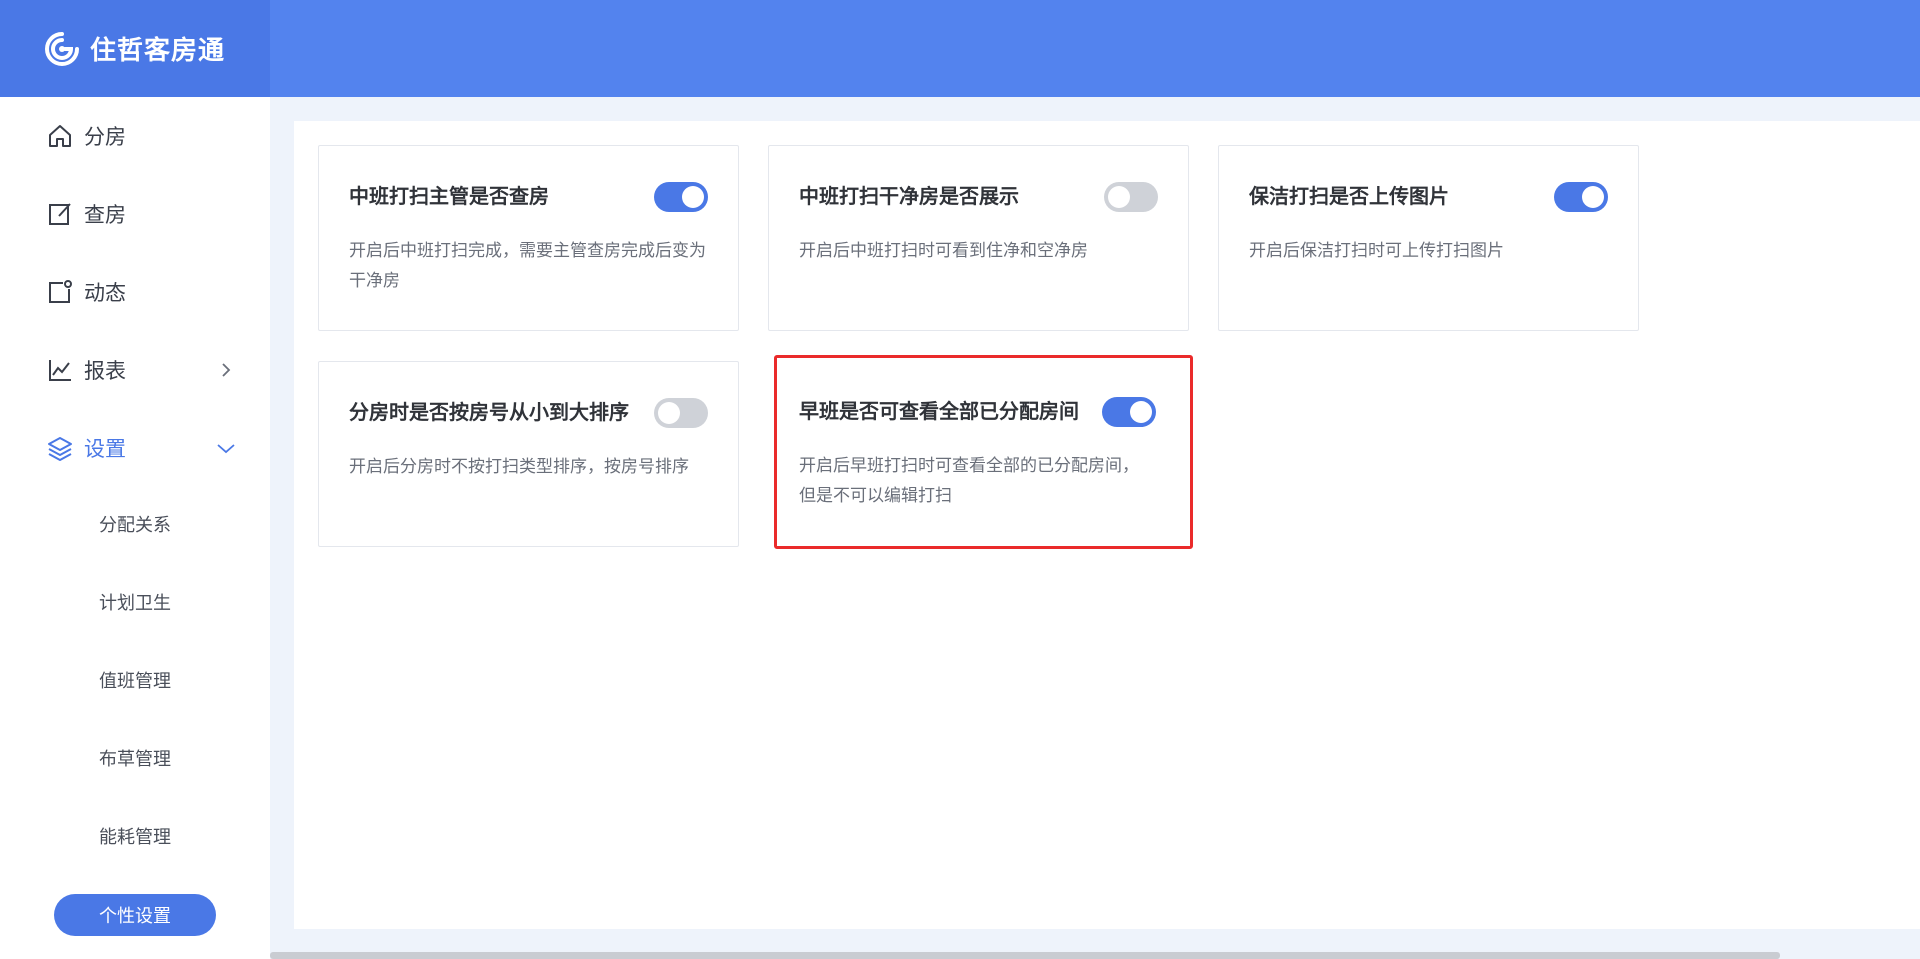  I want to click on sidebar-item-baobiao: 报表, so click(135, 370).